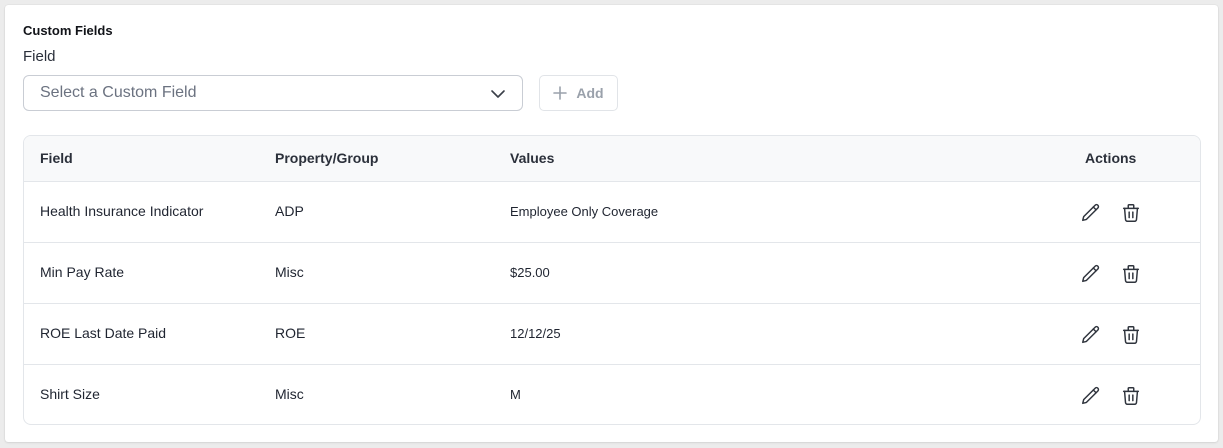  What do you see at coordinates (273, 93) in the screenshot?
I see `custom-field-select: Select a Custom Field` at bounding box center [273, 93].